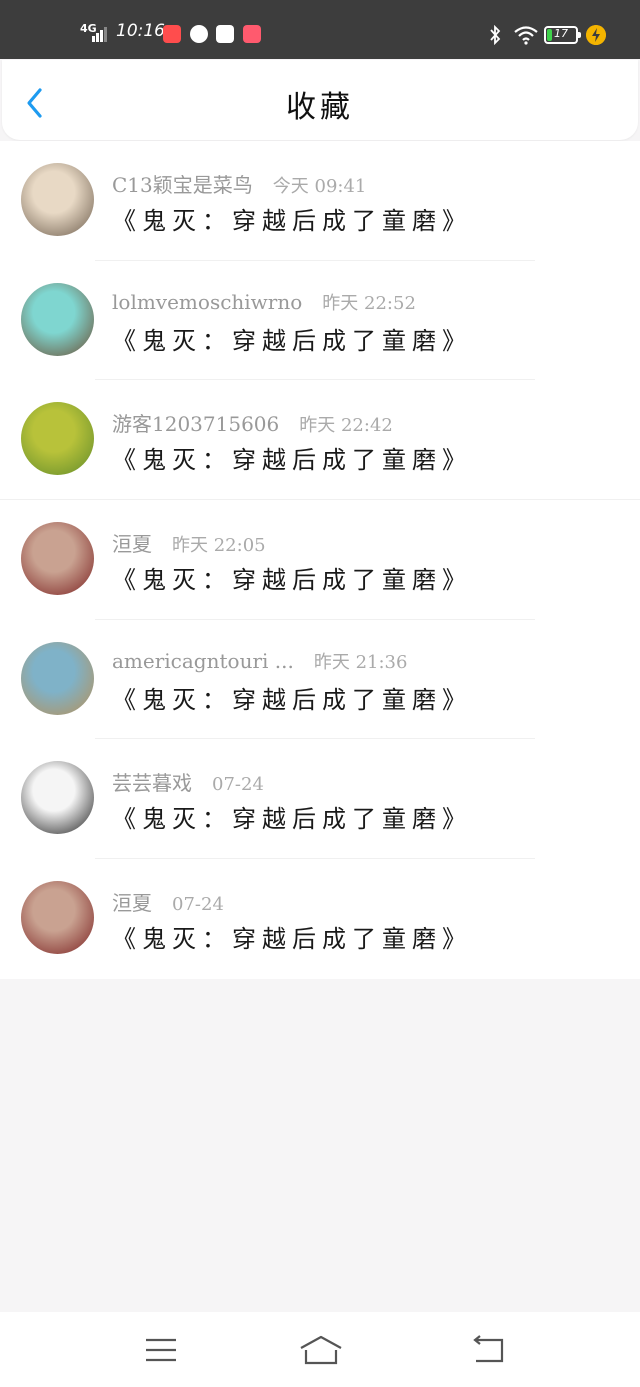  Describe the element at coordinates (495, 35) in the screenshot. I see `bluetooth-icon` at that location.